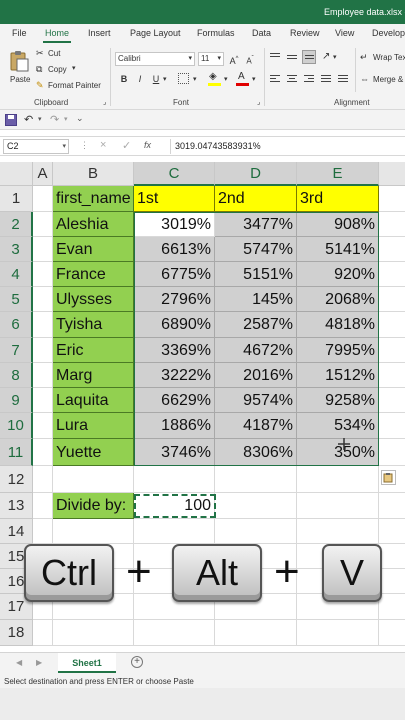  Describe the element at coordinates (215, 79) in the screenshot. I see `fill-color-button: ◈` at that location.